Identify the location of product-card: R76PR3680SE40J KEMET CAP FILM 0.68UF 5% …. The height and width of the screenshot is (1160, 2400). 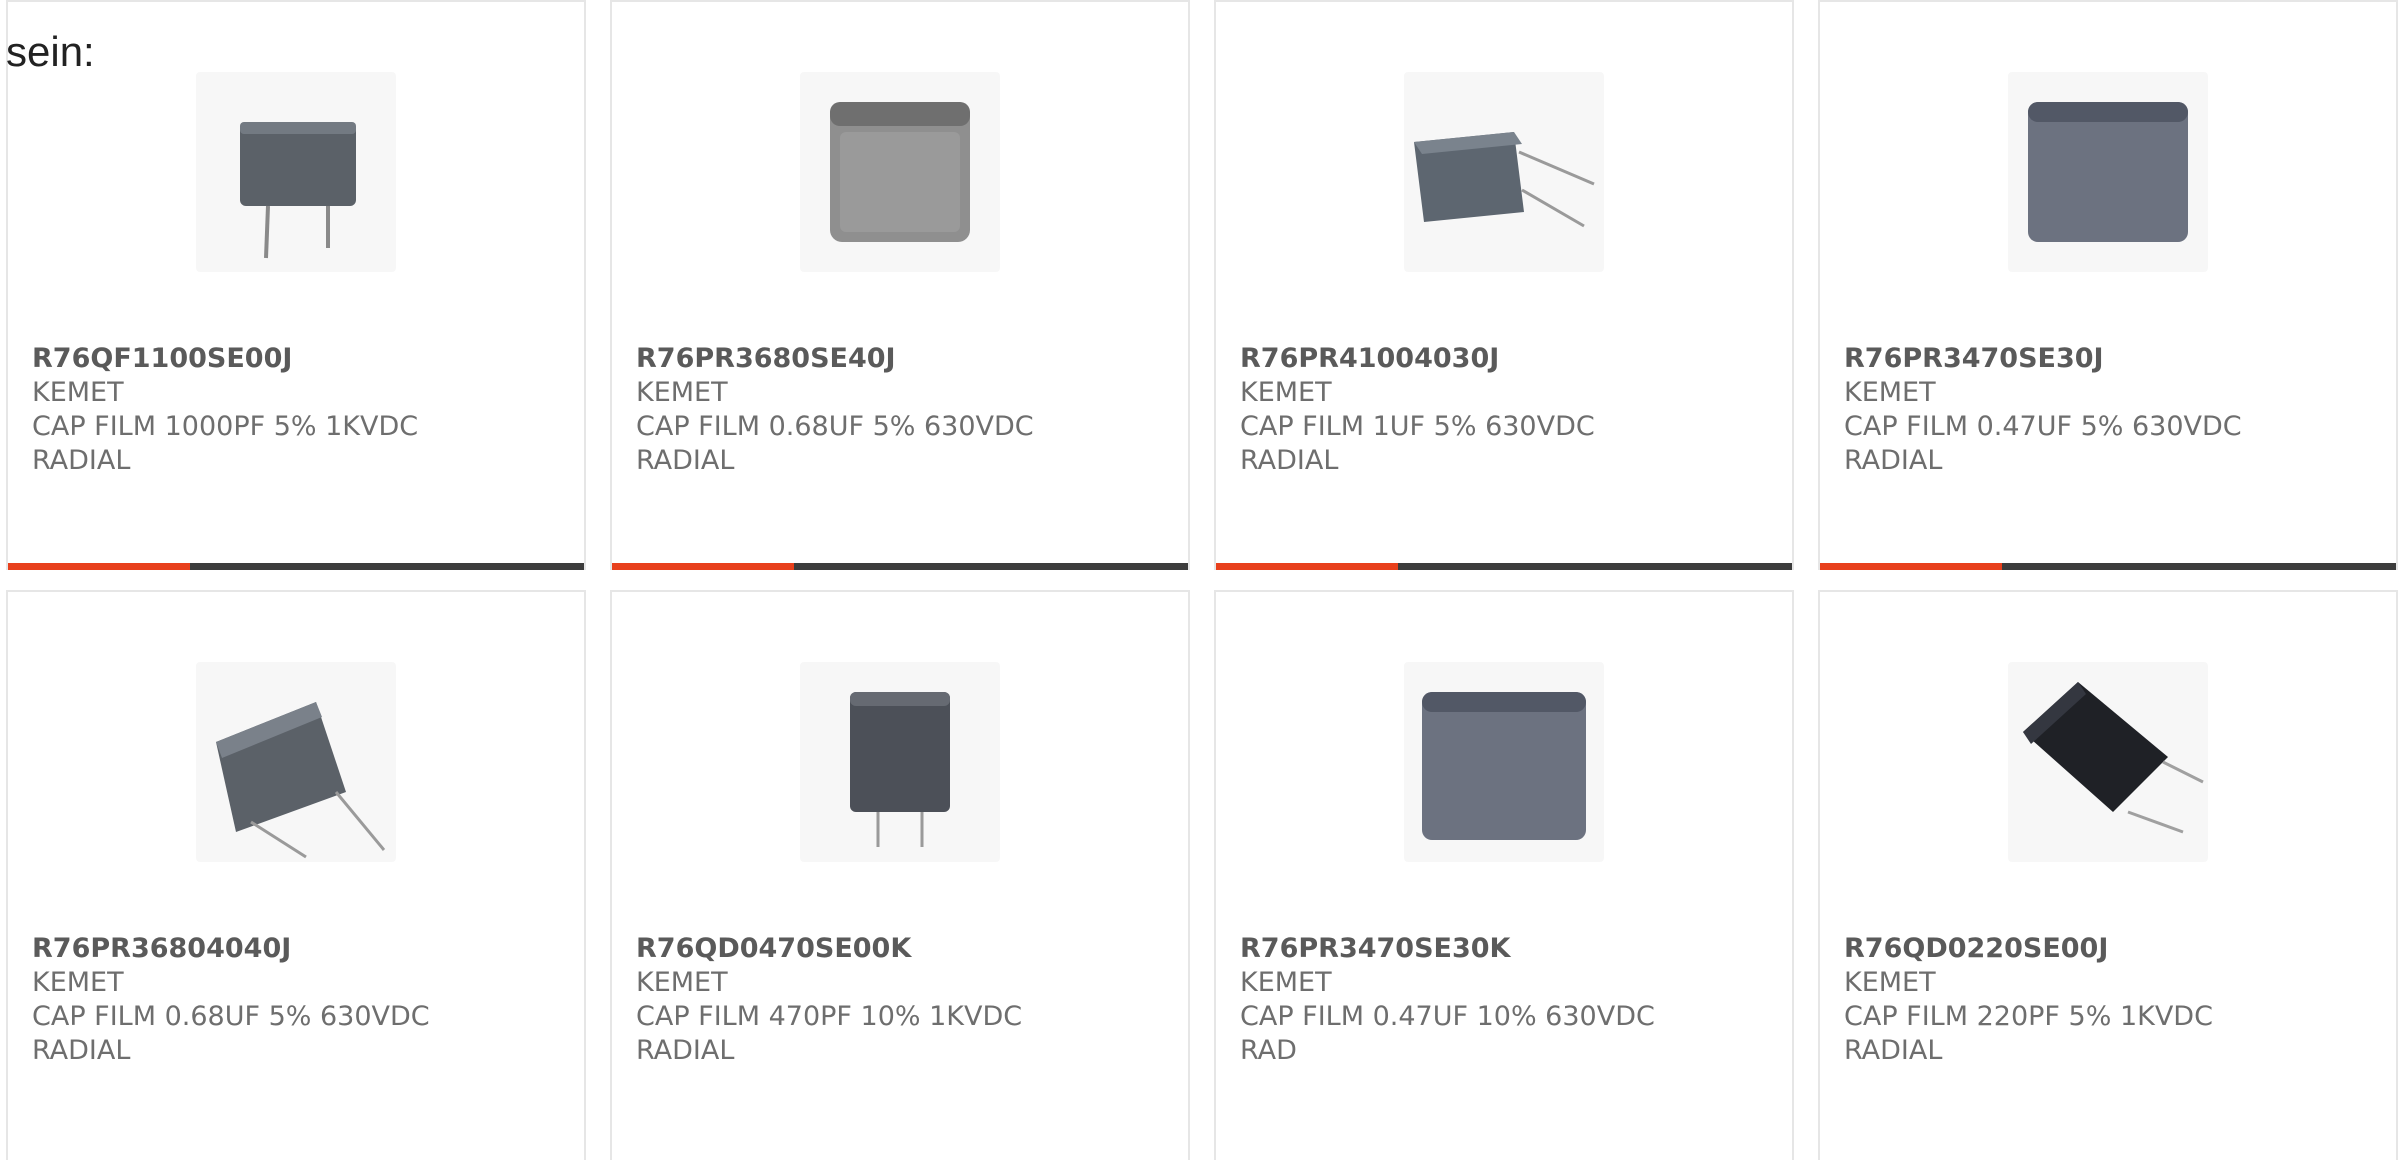
(900, 285).